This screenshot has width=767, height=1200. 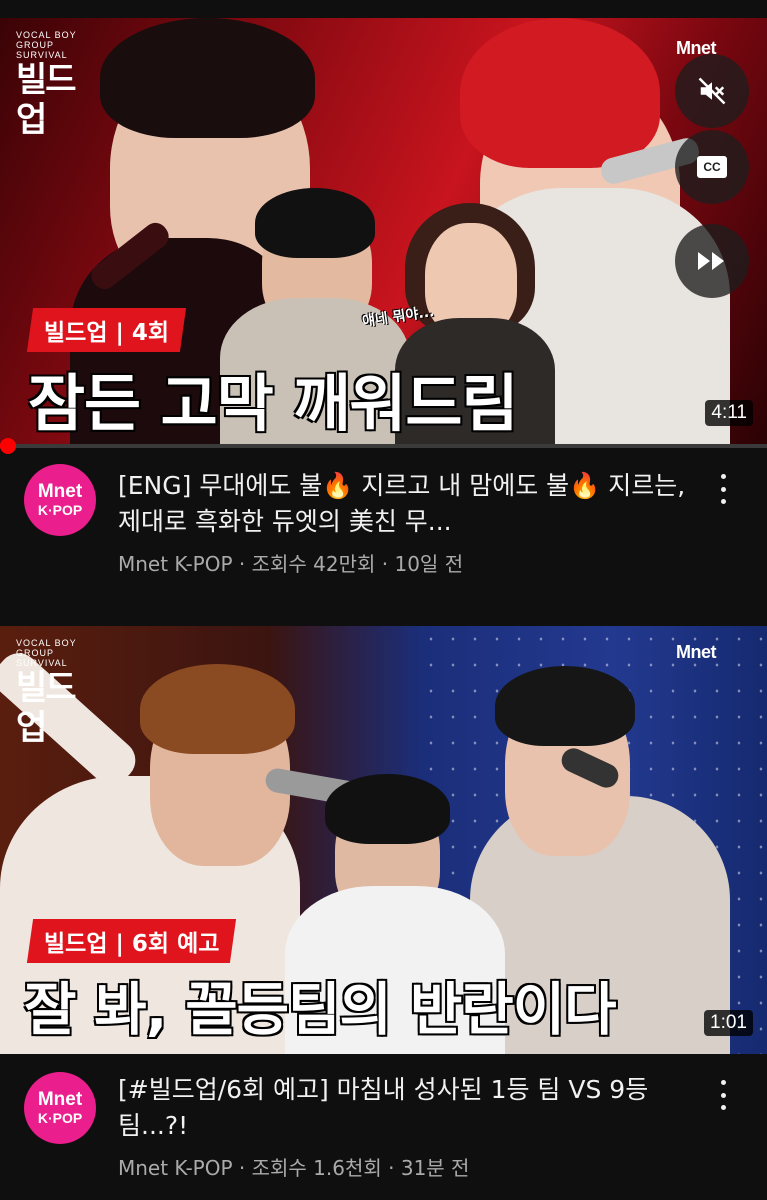 What do you see at coordinates (729, 413) in the screenshot?
I see `video-duration: 4:11` at bounding box center [729, 413].